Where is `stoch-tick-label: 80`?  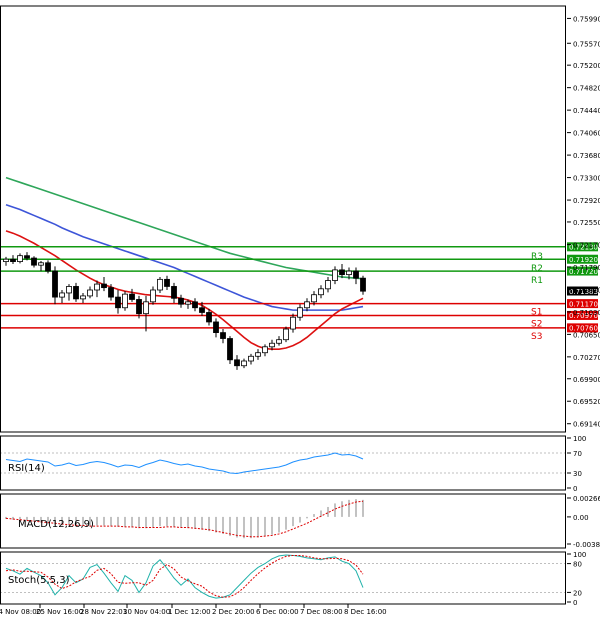 stoch-tick-label: 80 is located at coordinates (577, 565).